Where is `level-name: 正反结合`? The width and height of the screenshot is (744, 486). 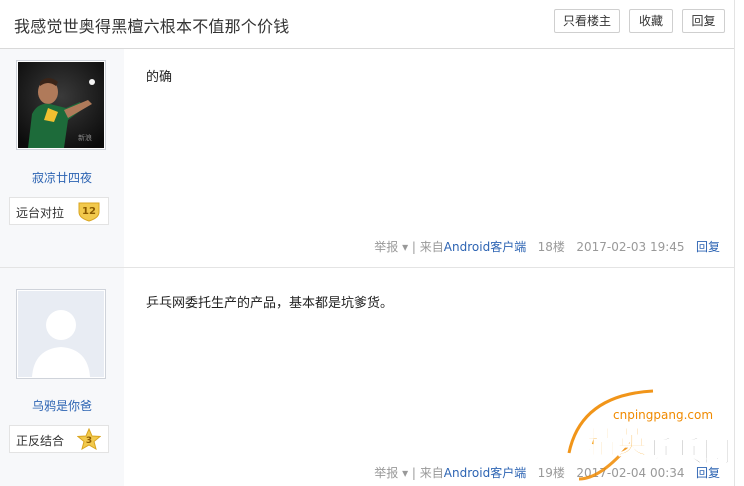 level-name: 正反结合 is located at coordinates (40, 441).